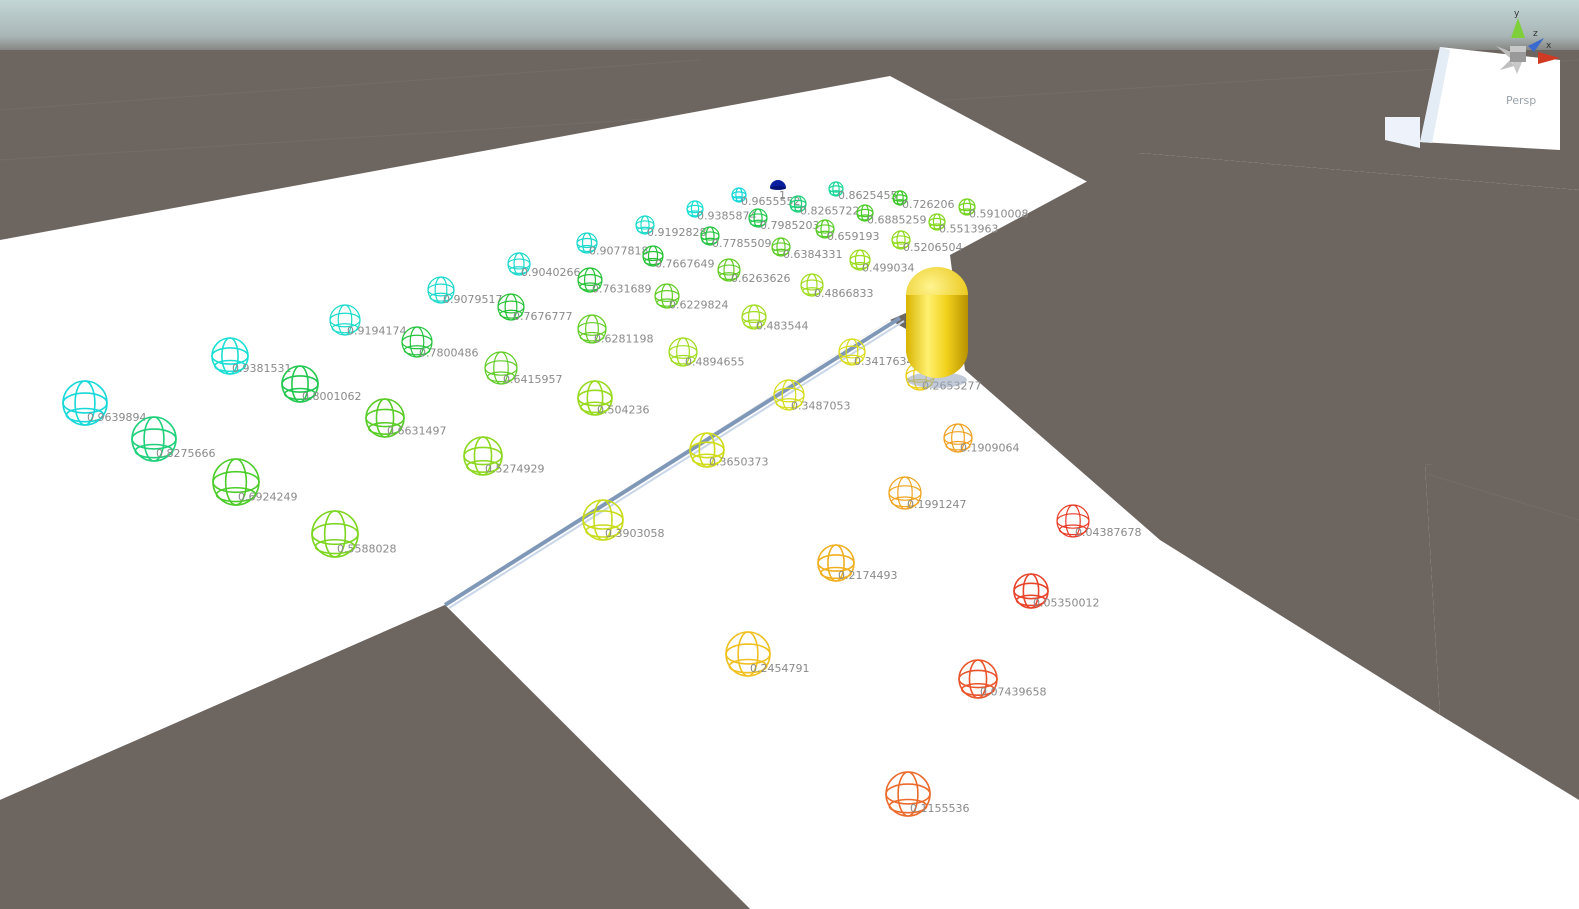 This screenshot has height=909, width=1579. Describe the element at coordinates (624, 339) in the screenshot. I see `waypoint-value-label: 0.6281198` at that location.